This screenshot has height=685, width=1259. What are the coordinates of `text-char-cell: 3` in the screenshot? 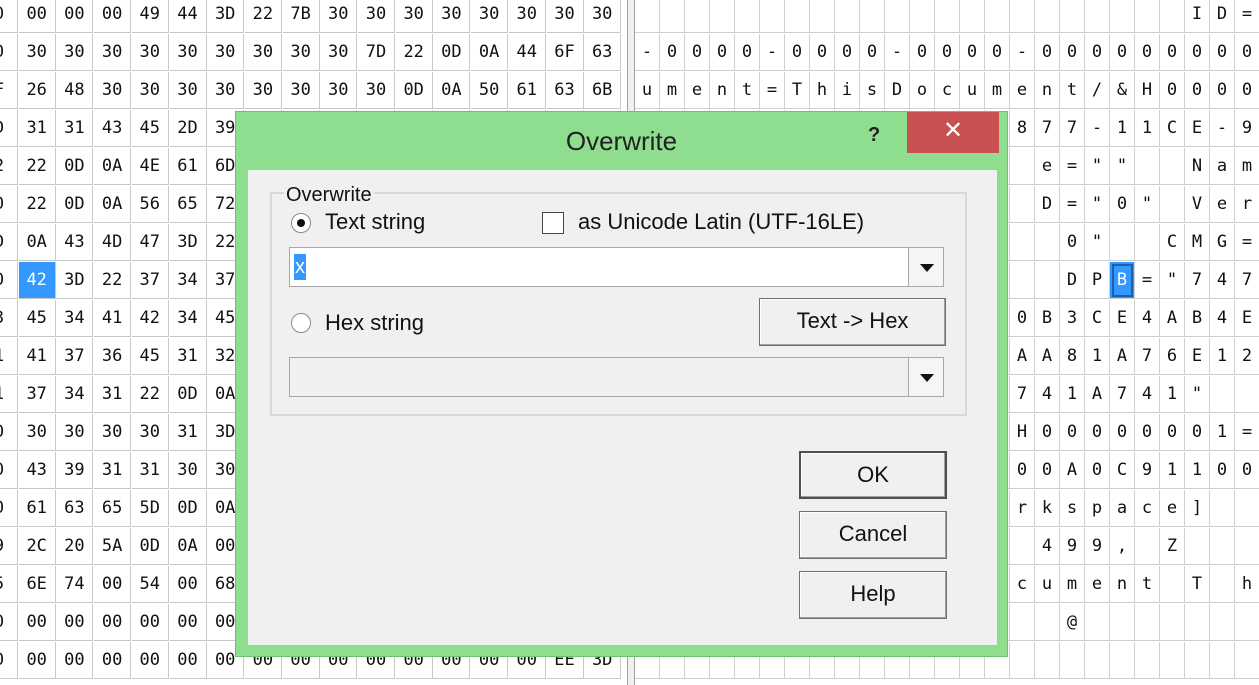 It's located at (1072, 318).